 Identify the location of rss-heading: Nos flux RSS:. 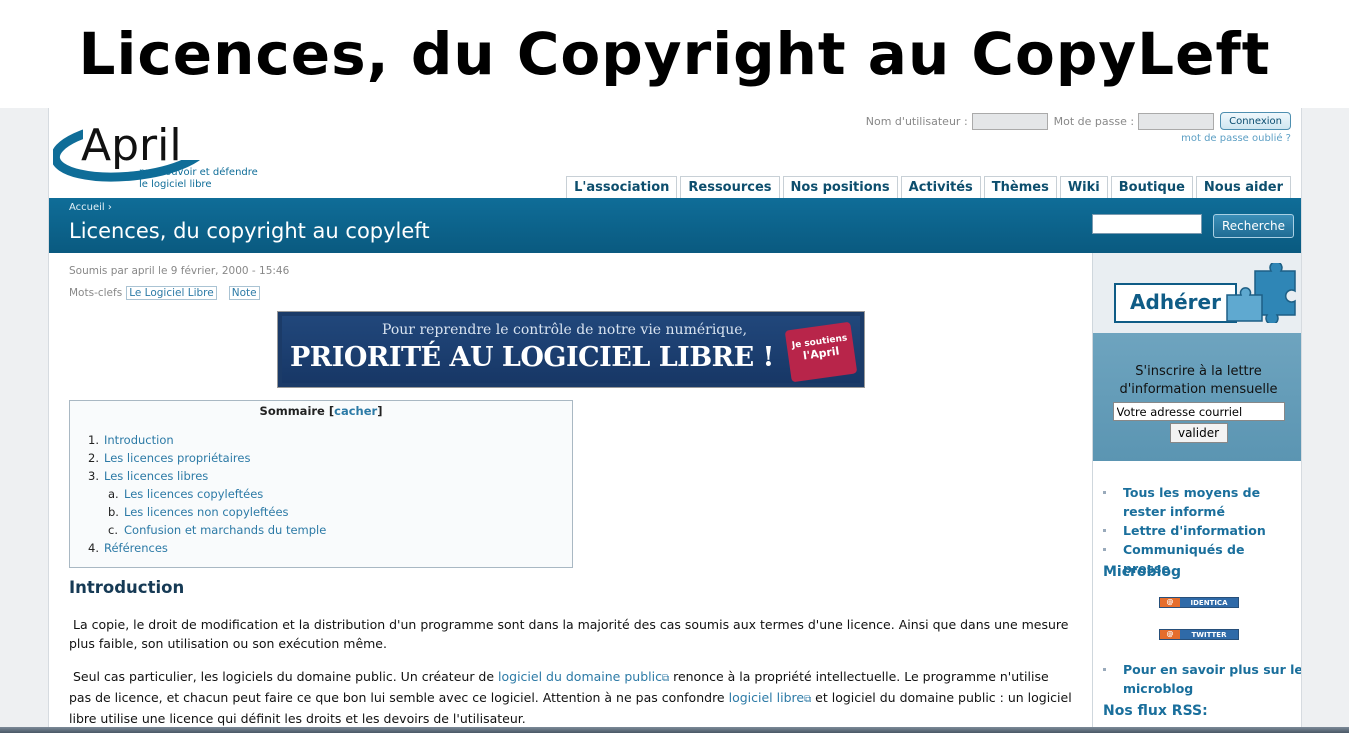
(1155, 711).